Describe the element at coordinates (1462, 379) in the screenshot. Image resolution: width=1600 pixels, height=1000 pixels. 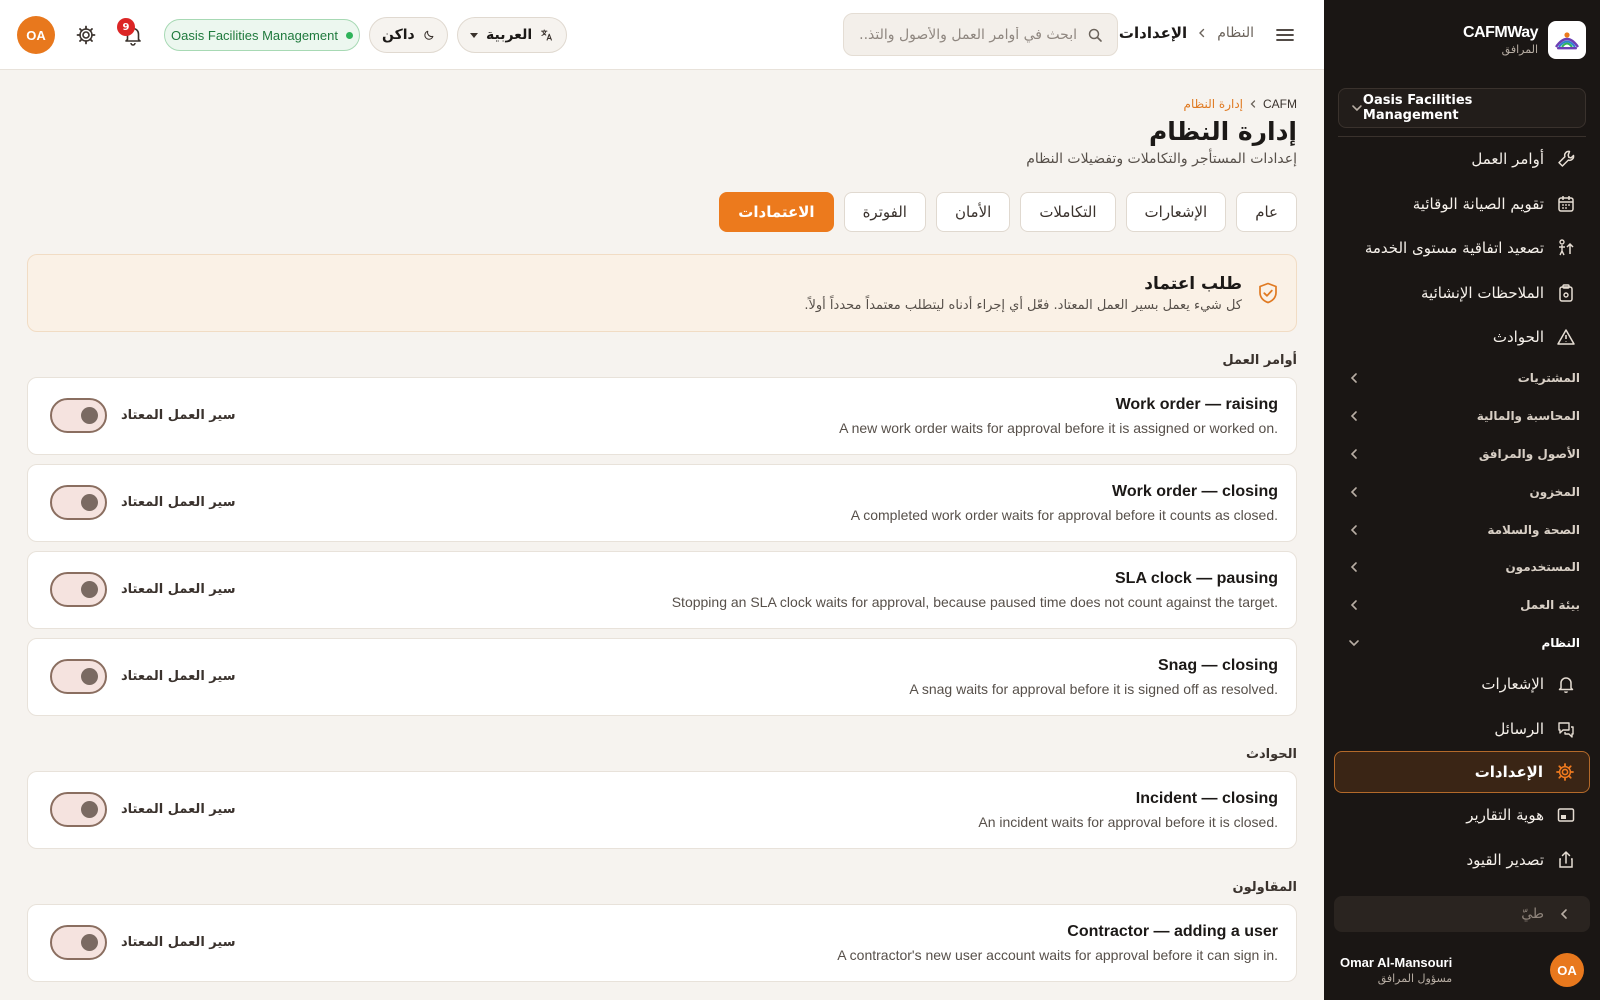
I see `sidebar-group-procurement: المشتريات` at that location.